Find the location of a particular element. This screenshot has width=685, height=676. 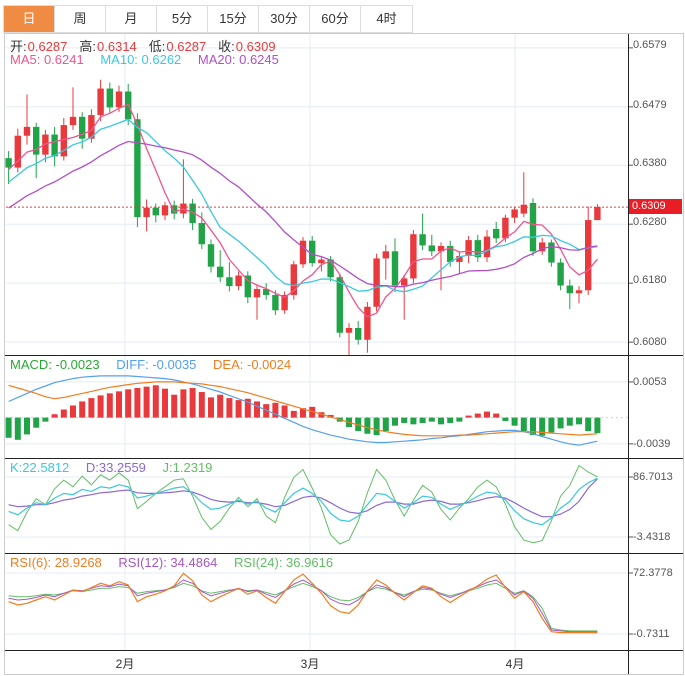

dea-line is located at coordinates (303, 409).